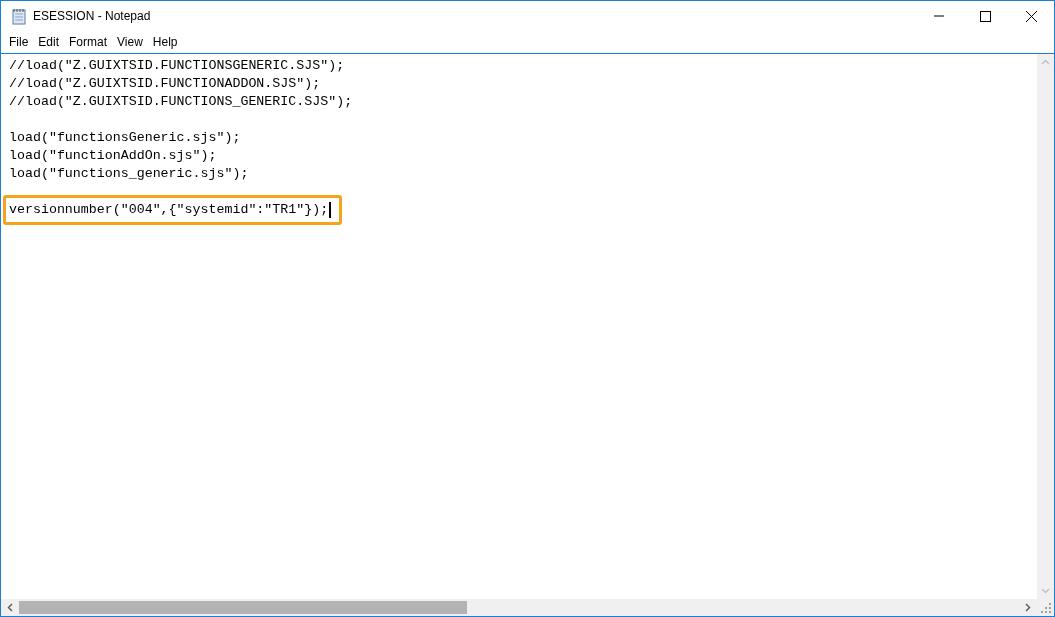  Describe the element at coordinates (19, 42) in the screenshot. I see `menu-item: File` at that location.